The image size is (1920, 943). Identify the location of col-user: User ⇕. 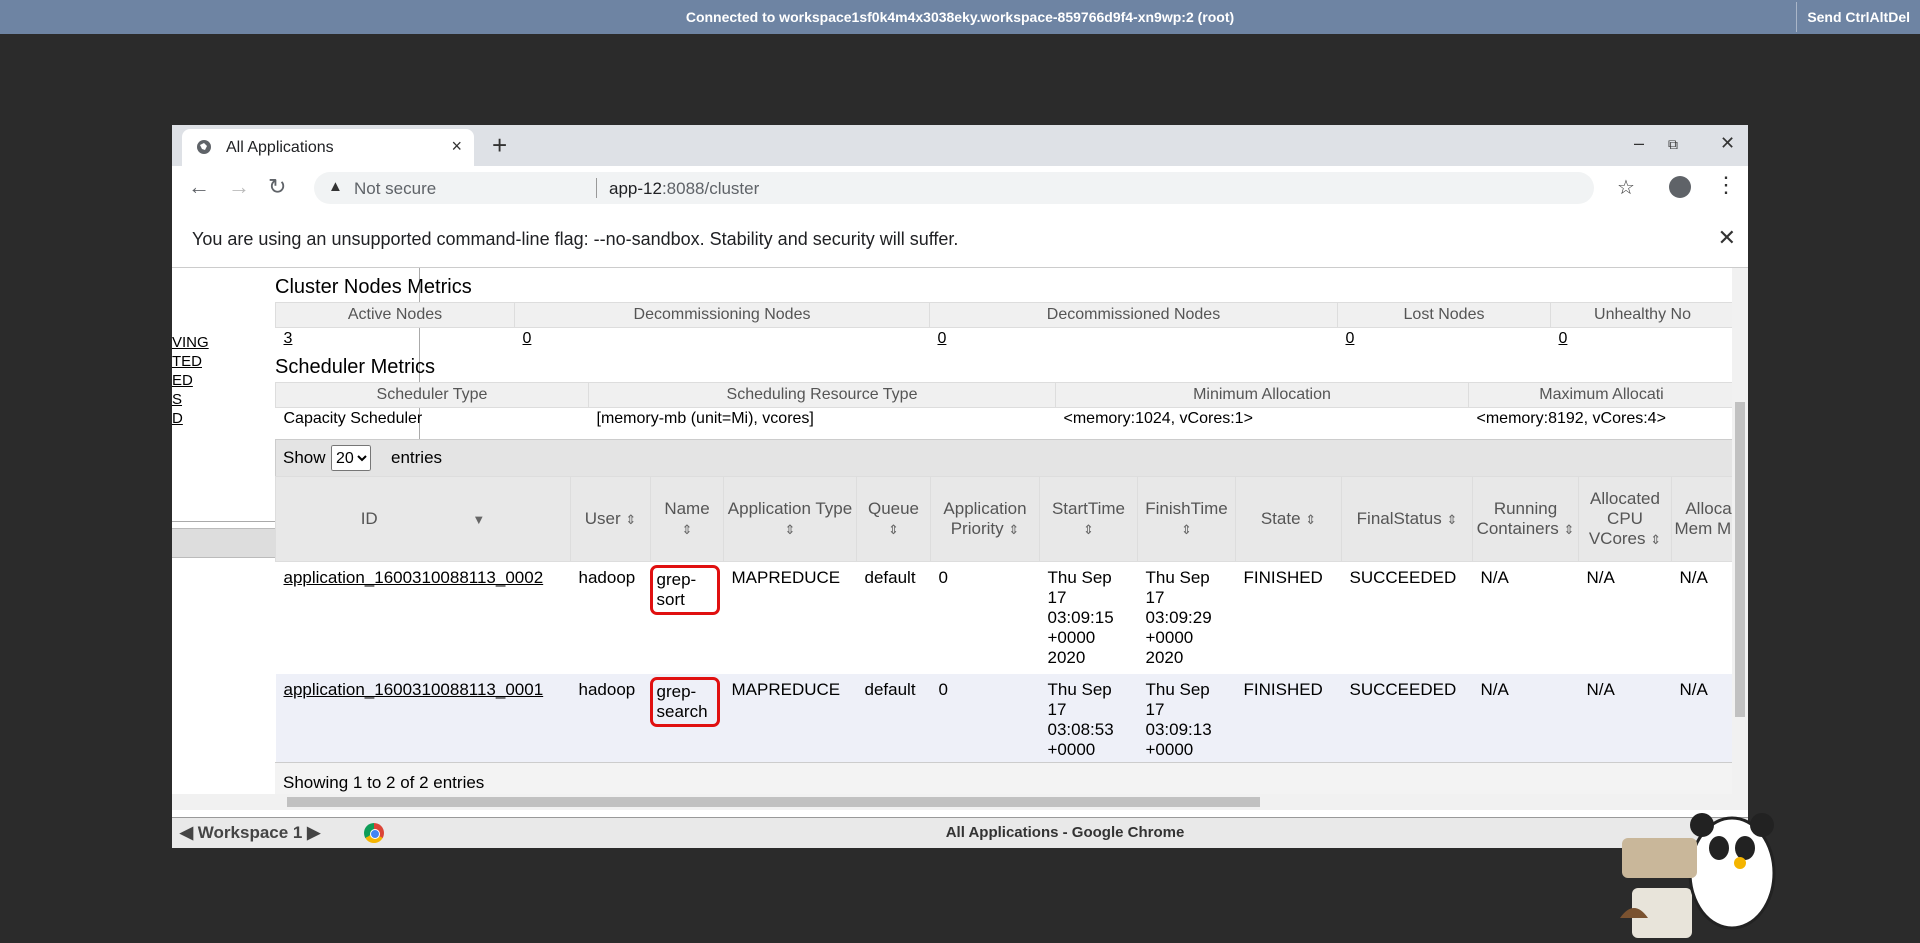
(610, 519).